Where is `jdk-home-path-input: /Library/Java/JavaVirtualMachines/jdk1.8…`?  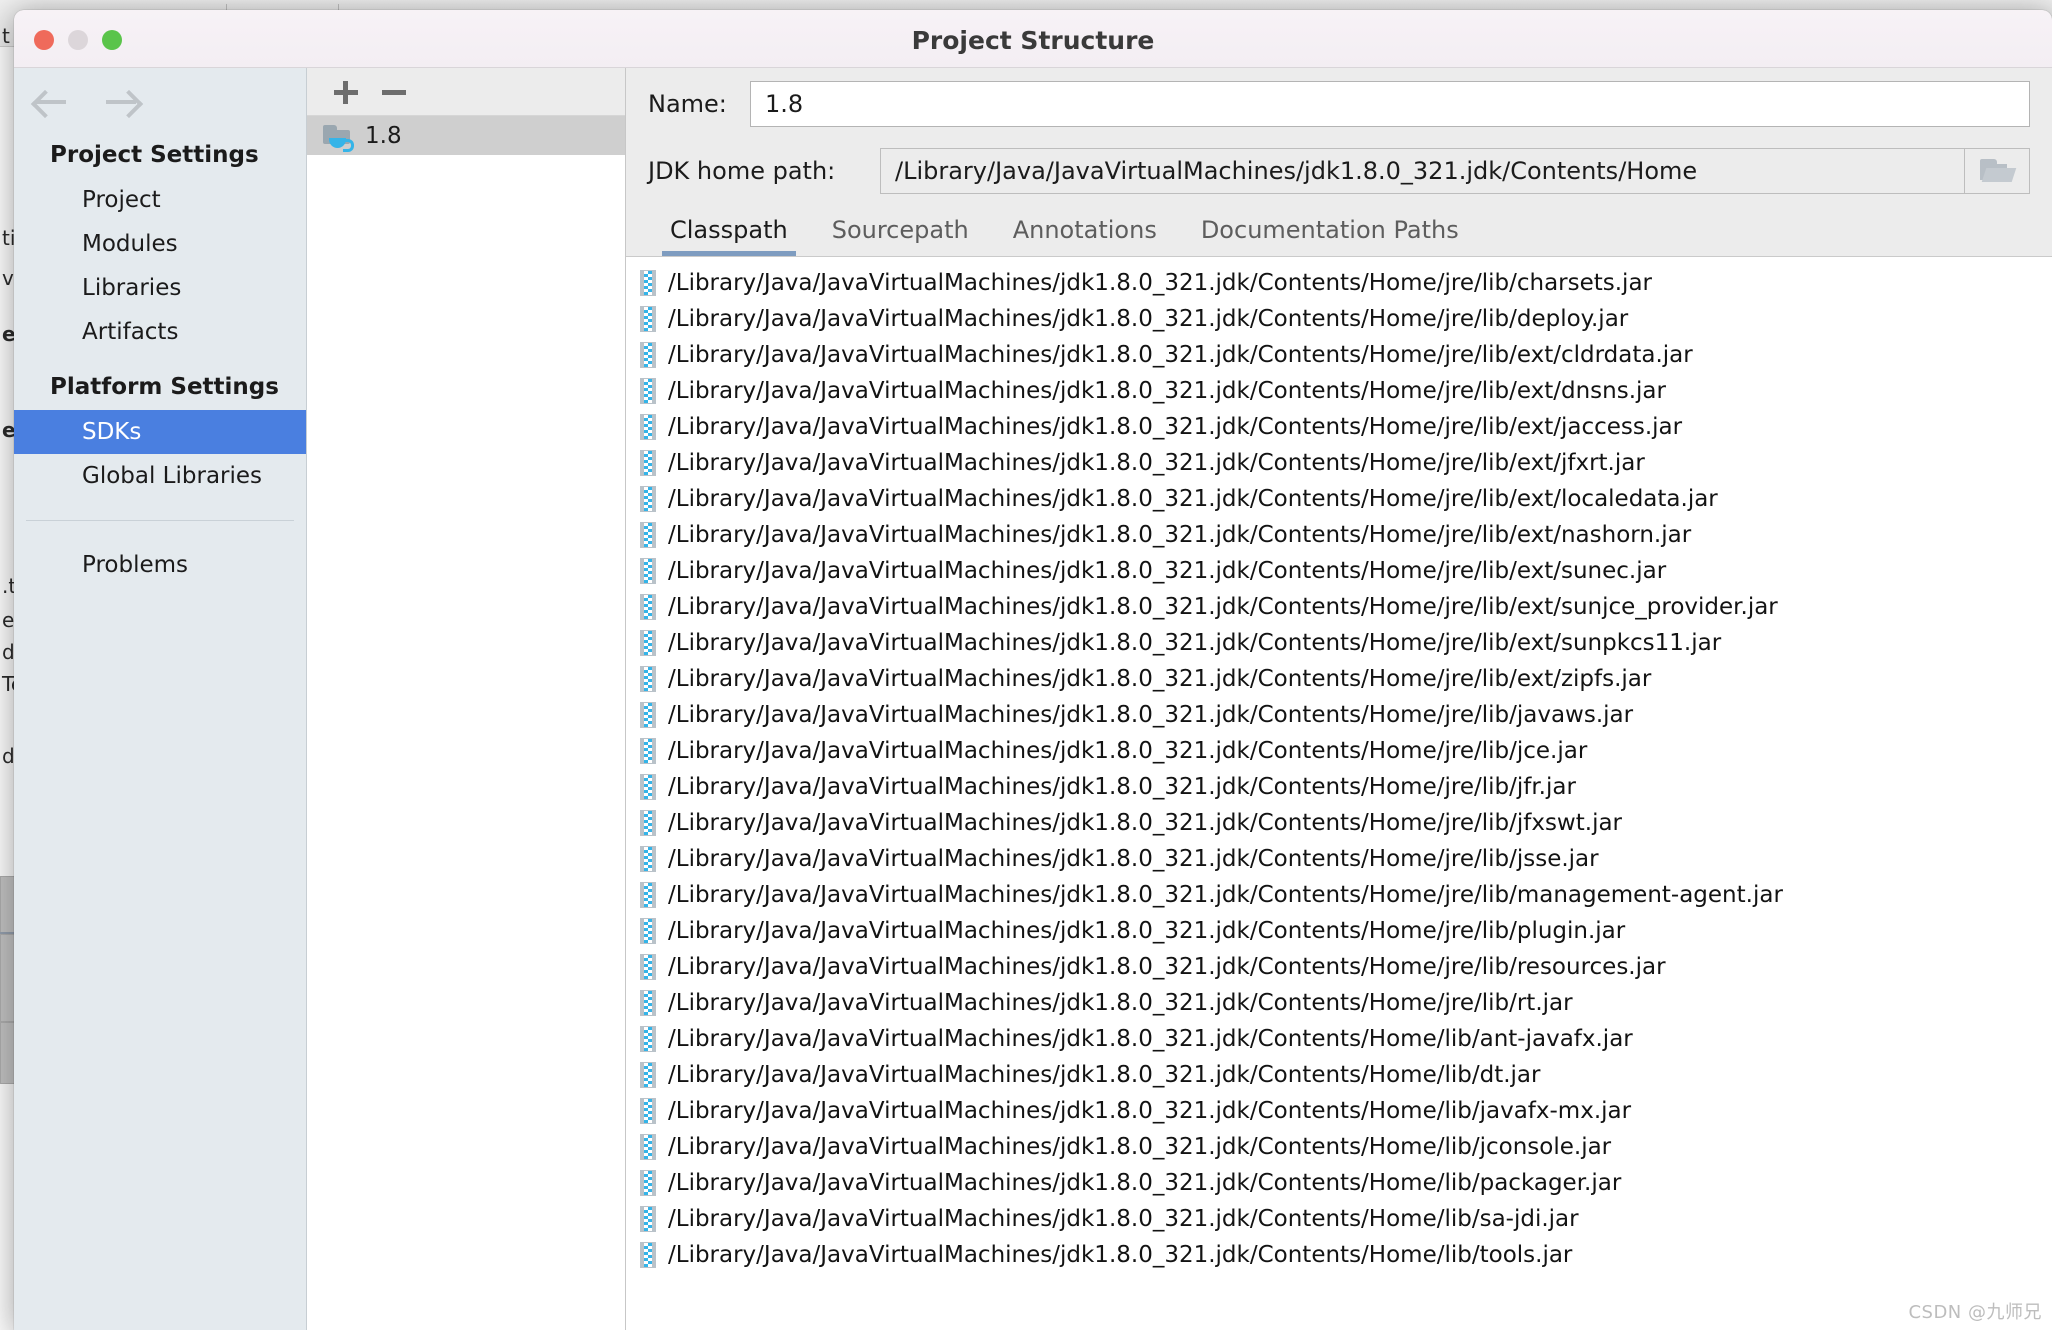 jdk-home-path-input: /Library/Java/JavaVirtualMachines/jdk1.8… is located at coordinates (1422, 171).